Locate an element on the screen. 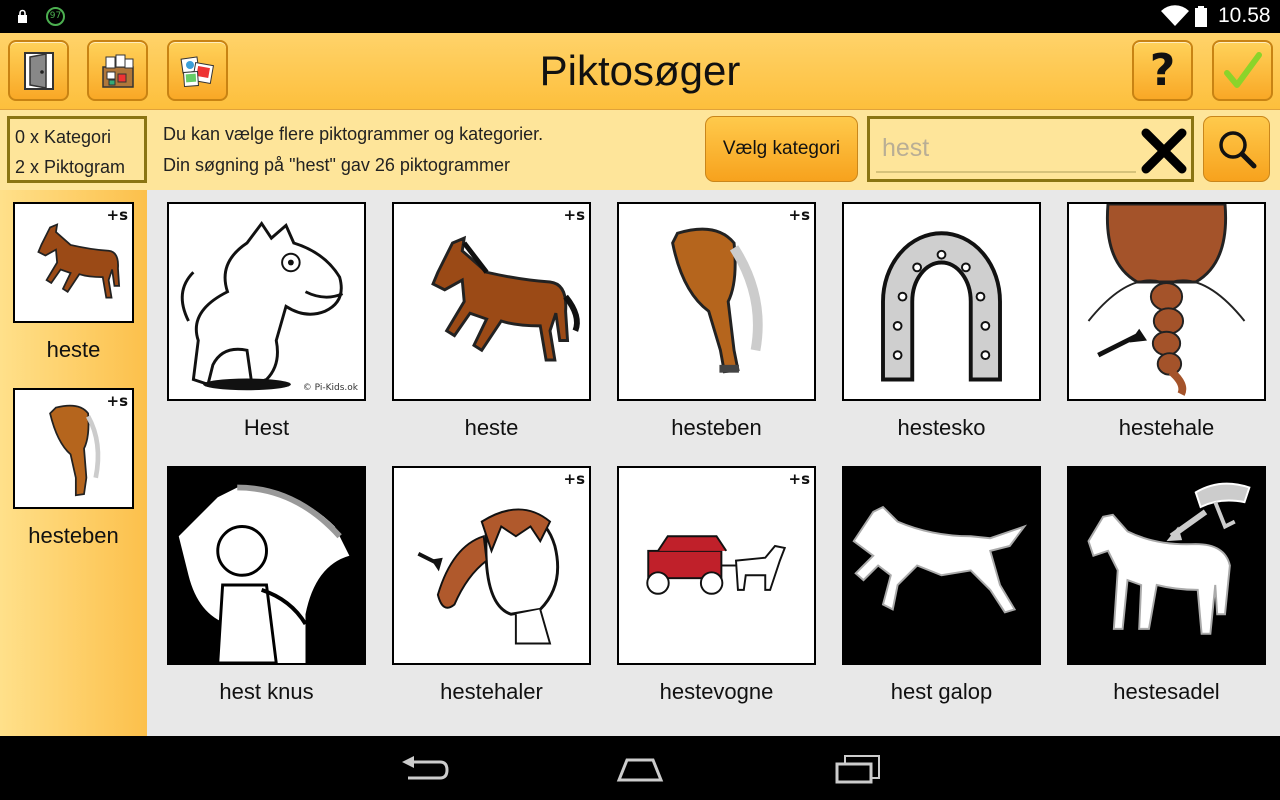  cartoon-horse-icon is located at coordinates (262, 305).